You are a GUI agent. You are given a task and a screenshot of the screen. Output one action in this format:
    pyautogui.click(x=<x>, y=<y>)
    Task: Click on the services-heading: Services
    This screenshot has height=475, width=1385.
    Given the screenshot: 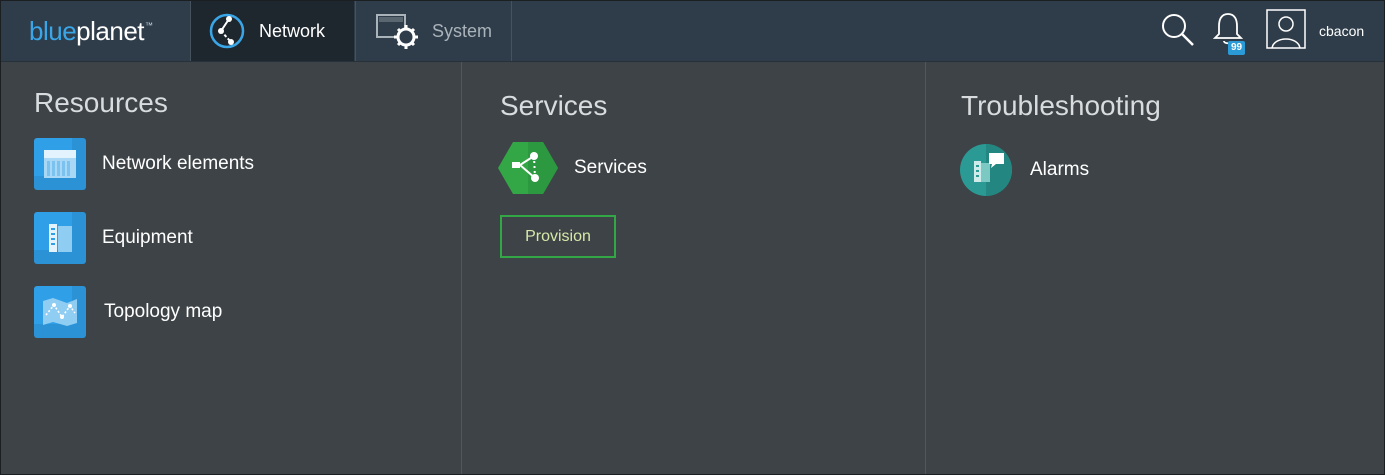 What is the action you would take?
    pyautogui.click(x=554, y=105)
    